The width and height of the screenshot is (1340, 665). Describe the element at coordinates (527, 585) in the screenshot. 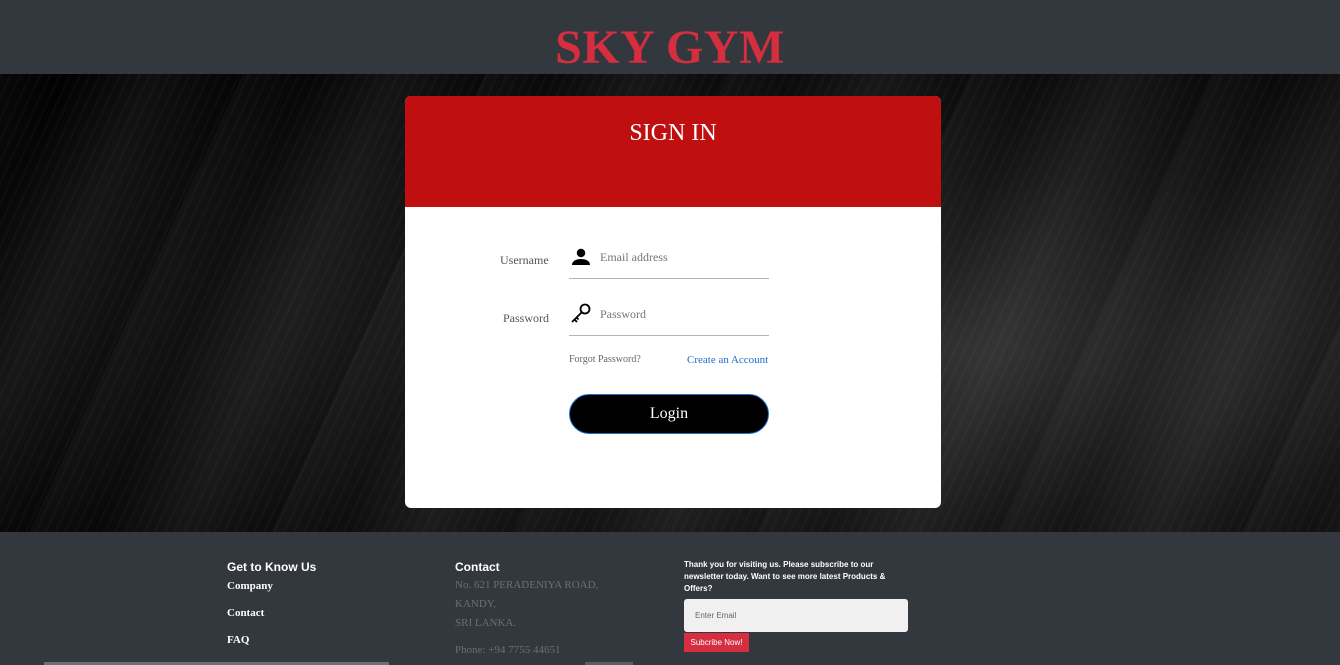

I see `address-line: No. 621 PERADENIYA ROAD,` at that location.